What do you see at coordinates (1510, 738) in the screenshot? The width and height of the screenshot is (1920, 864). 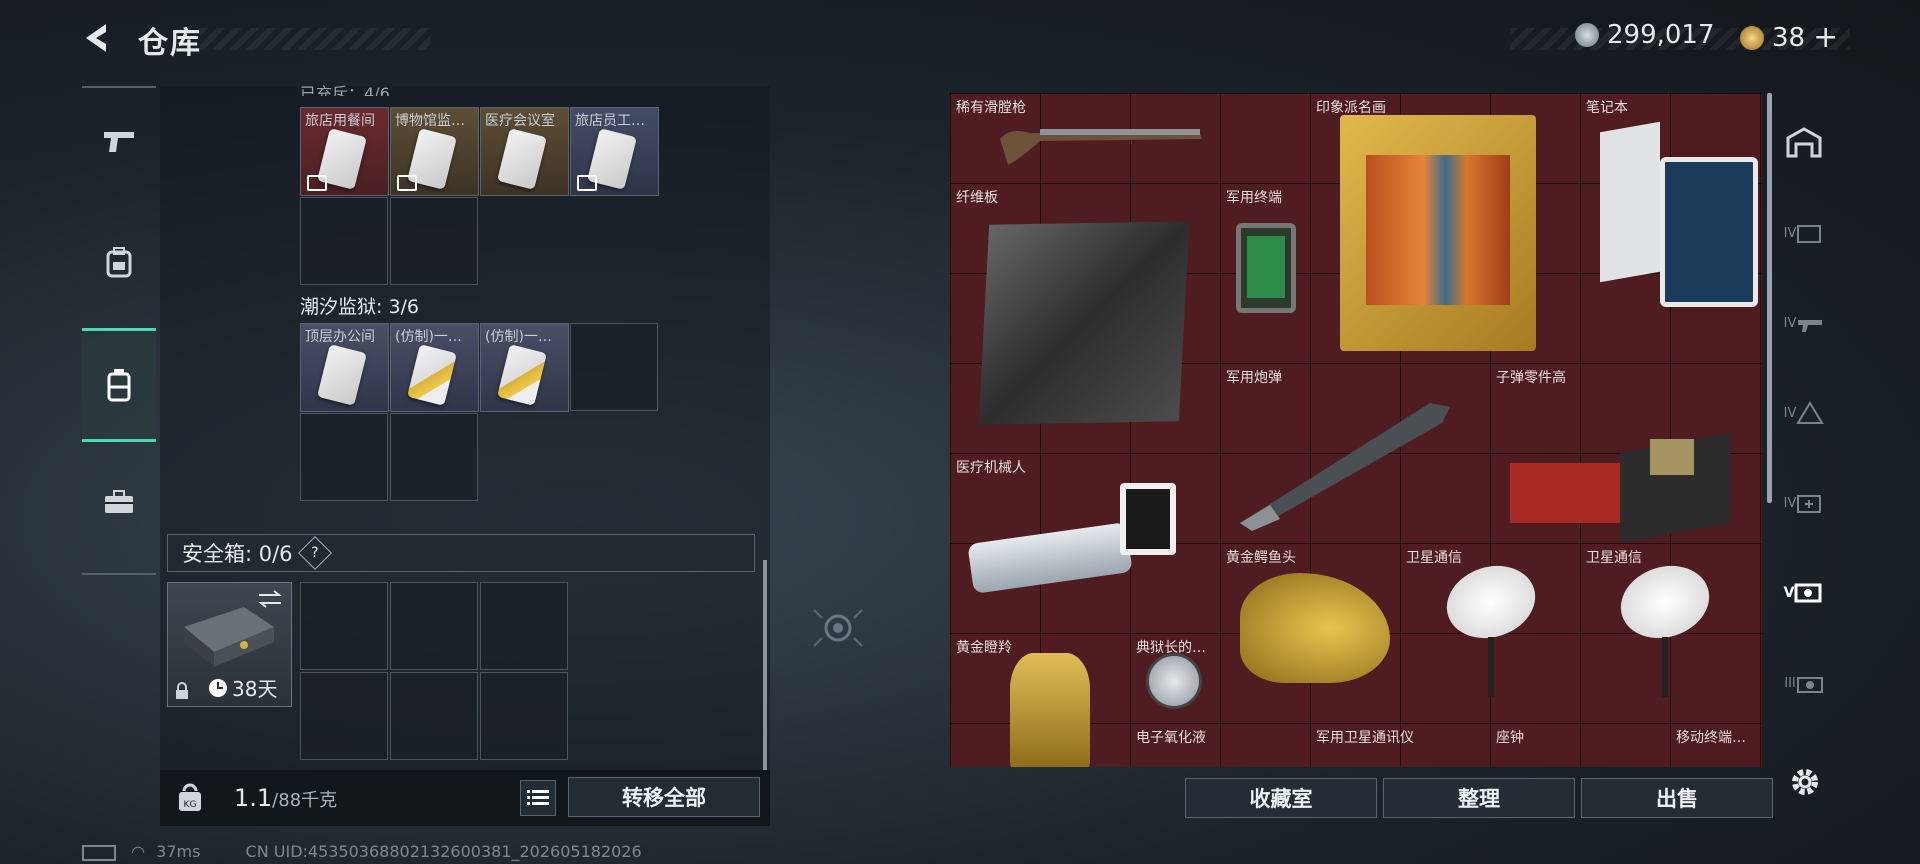 I see `item-label: 座钟` at bounding box center [1510, 738].